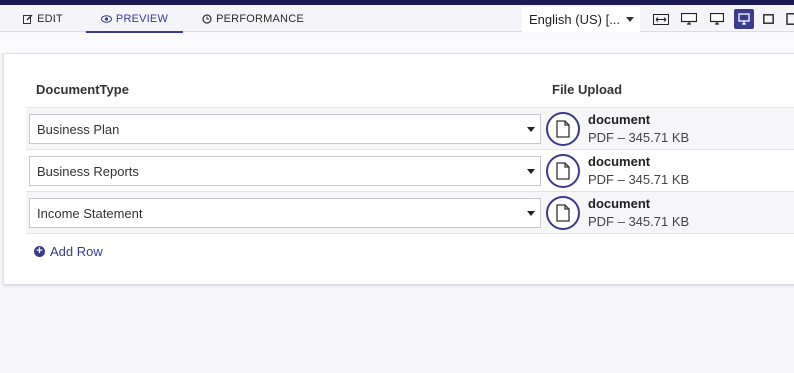 Image resolution: width=794 pixels, height=373 pixels. Describe the element at coordinates (768, 19) in the screenshot. I see `tablet-landscape-icon` at that location.